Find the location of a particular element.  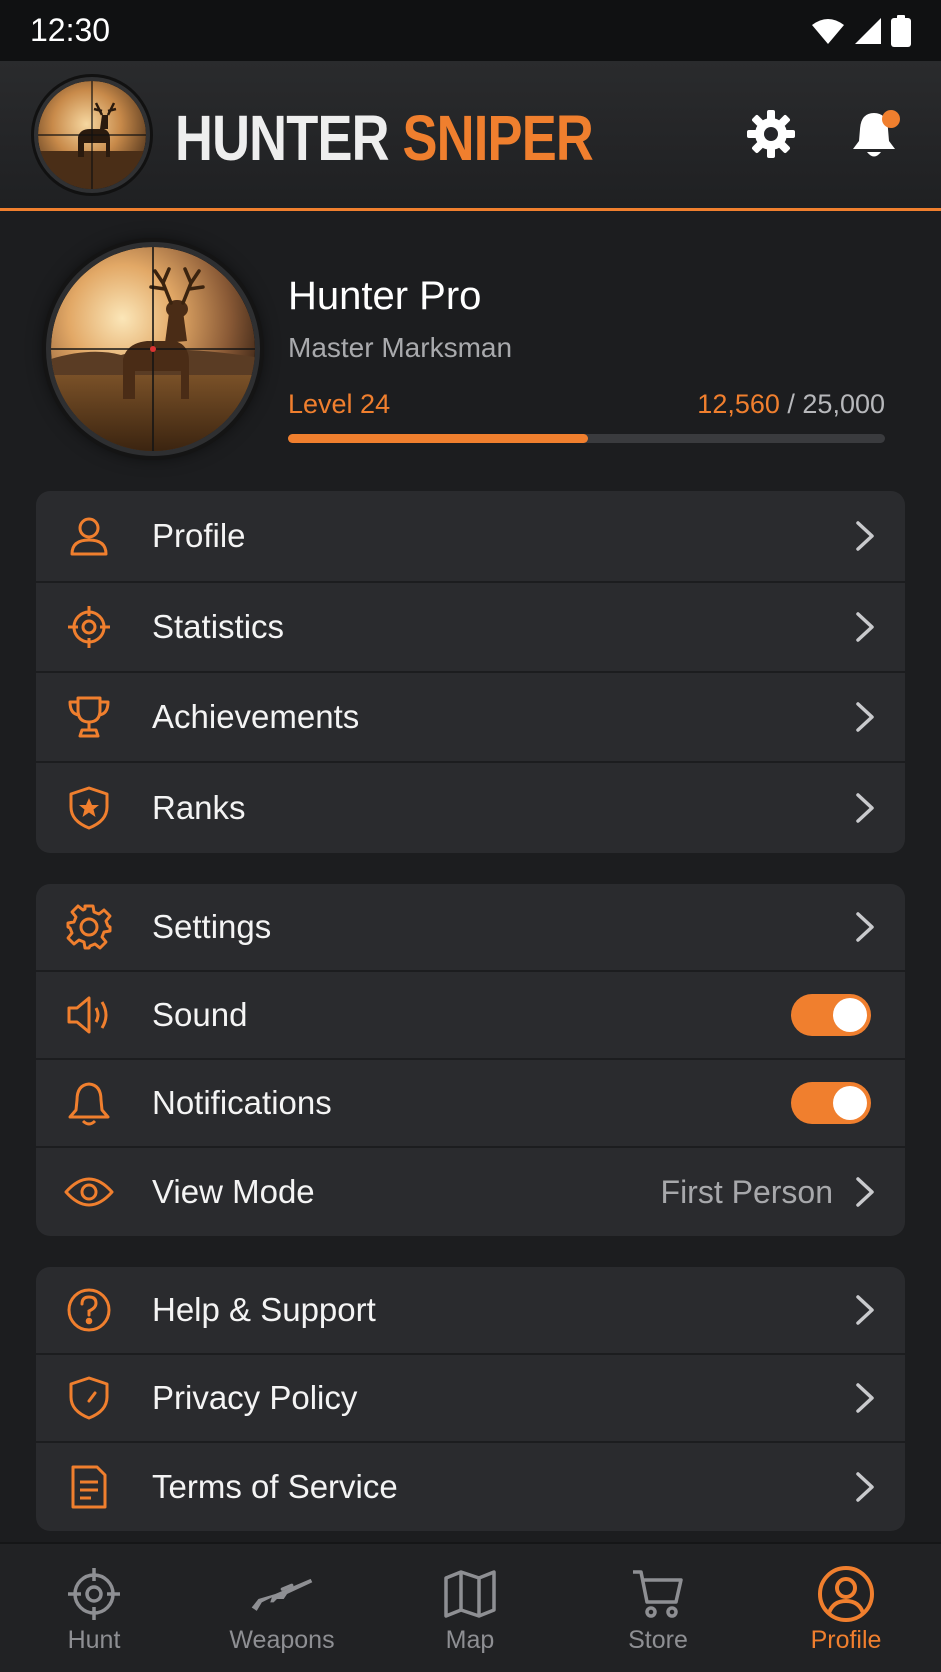

xp-progress-bar is located at coordinates (586, 438).